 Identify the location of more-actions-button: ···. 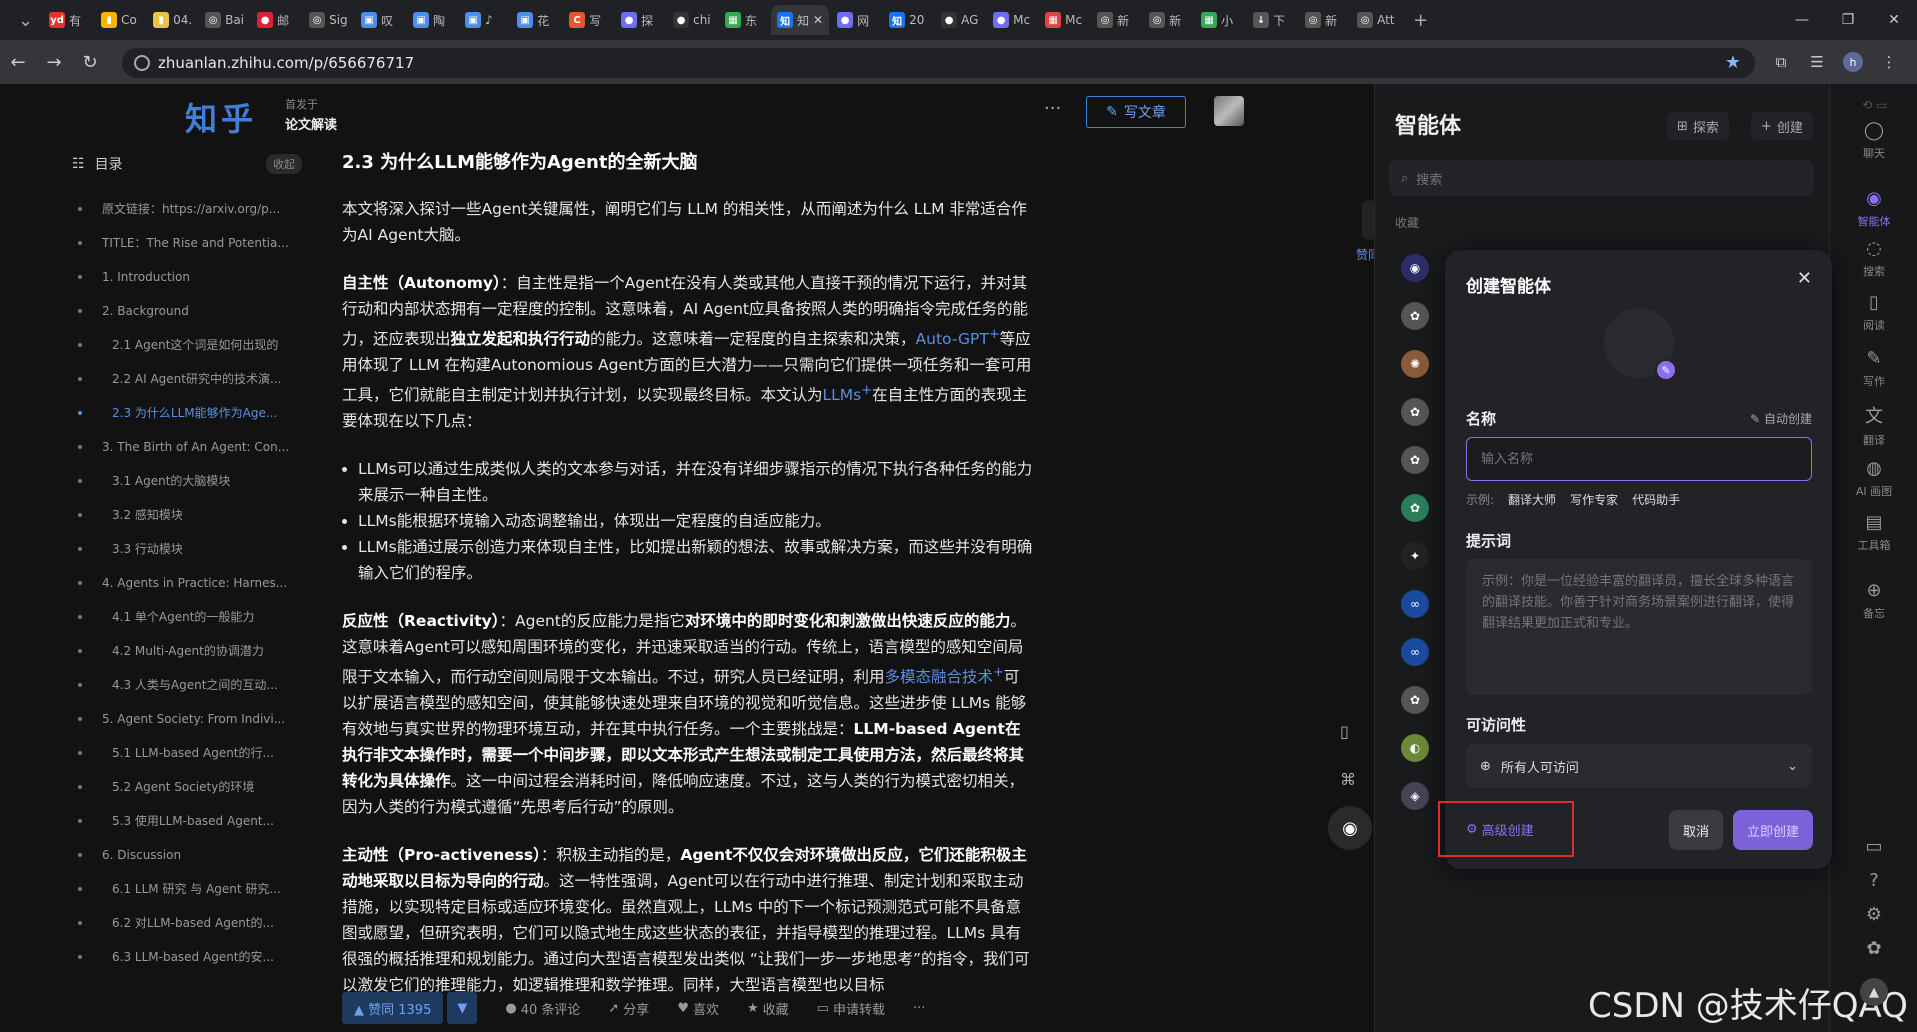
(919, 1008).